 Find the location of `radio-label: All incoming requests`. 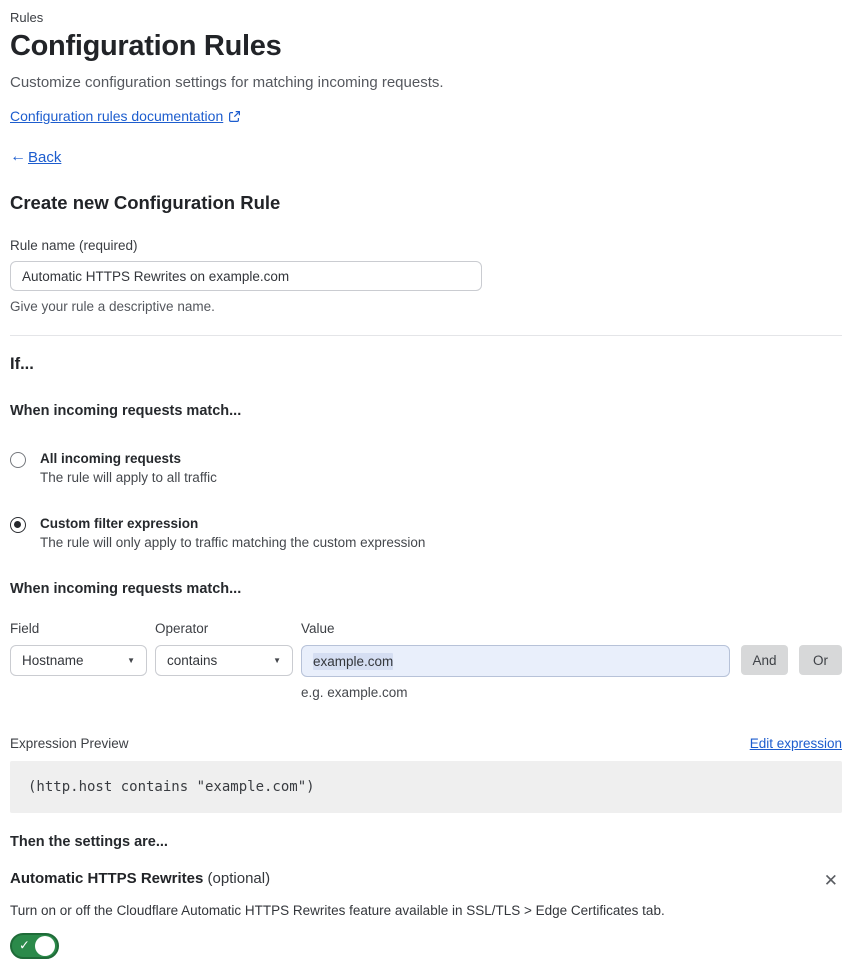

radio-label: All incoming requests is located at coordinates (111, 458).